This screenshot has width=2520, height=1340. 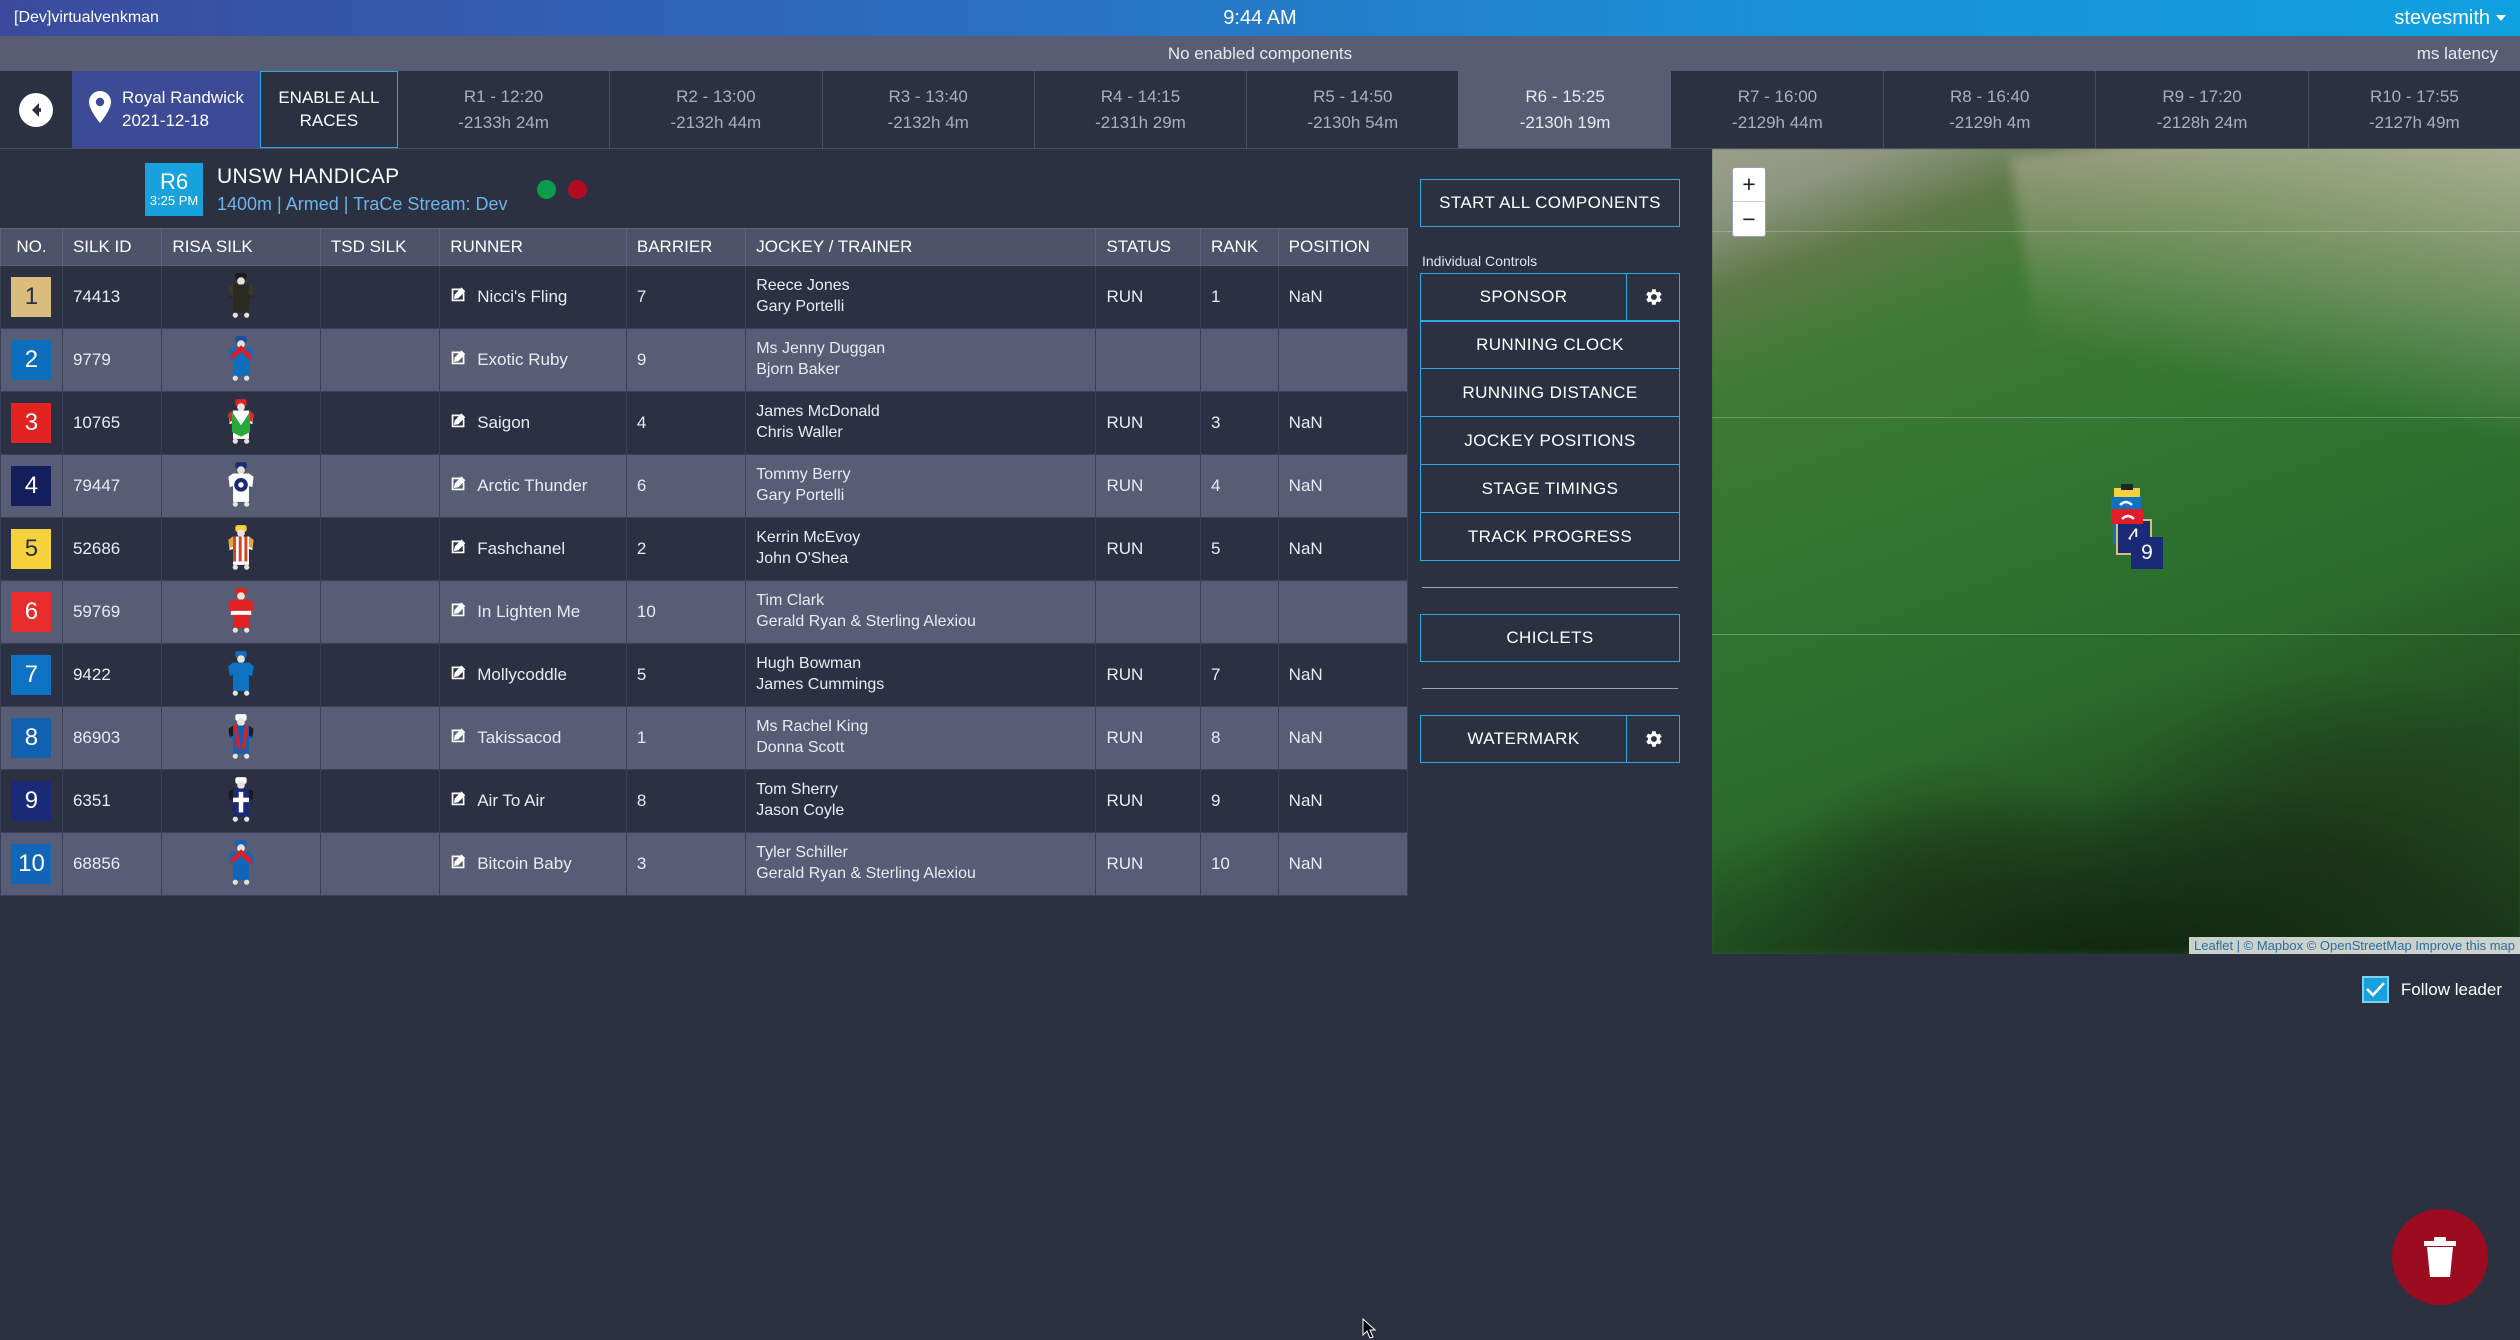 I want to click on runner-name-cell: In Lighten Me, so click(x=533, y=612).